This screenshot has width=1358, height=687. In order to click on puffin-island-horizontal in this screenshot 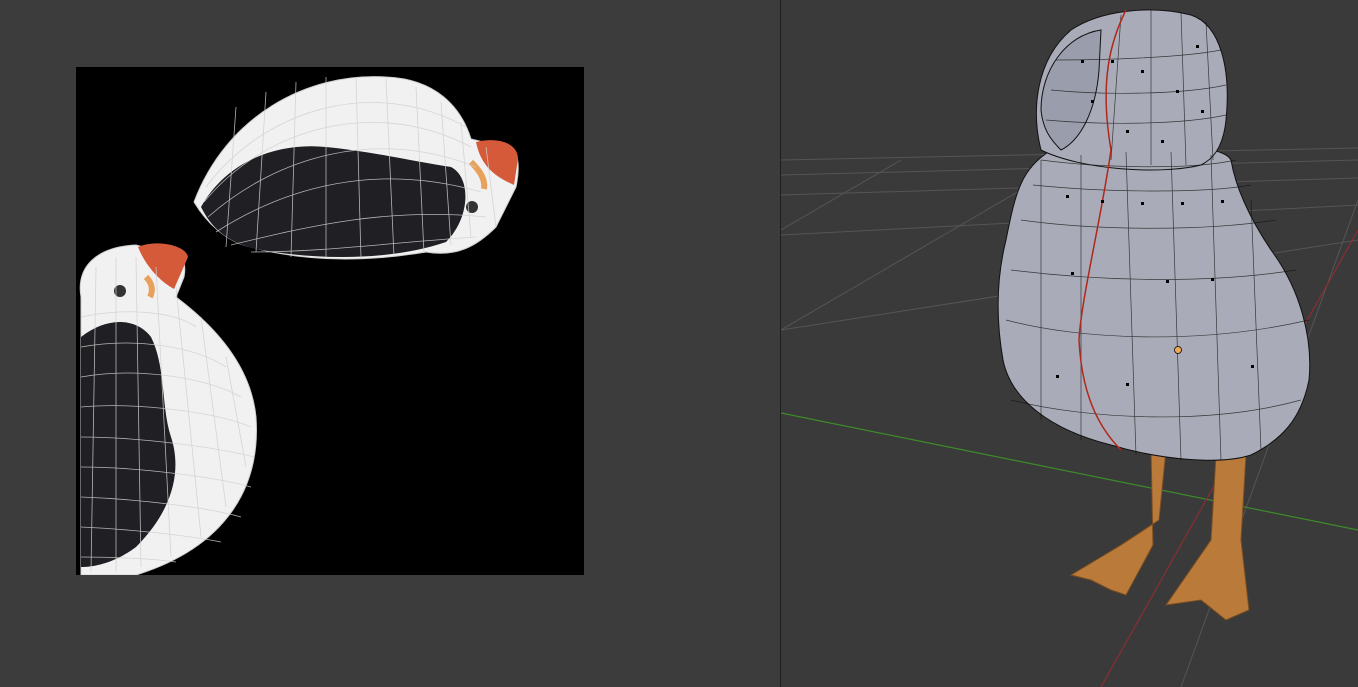, I will do `click(356, 168)`.